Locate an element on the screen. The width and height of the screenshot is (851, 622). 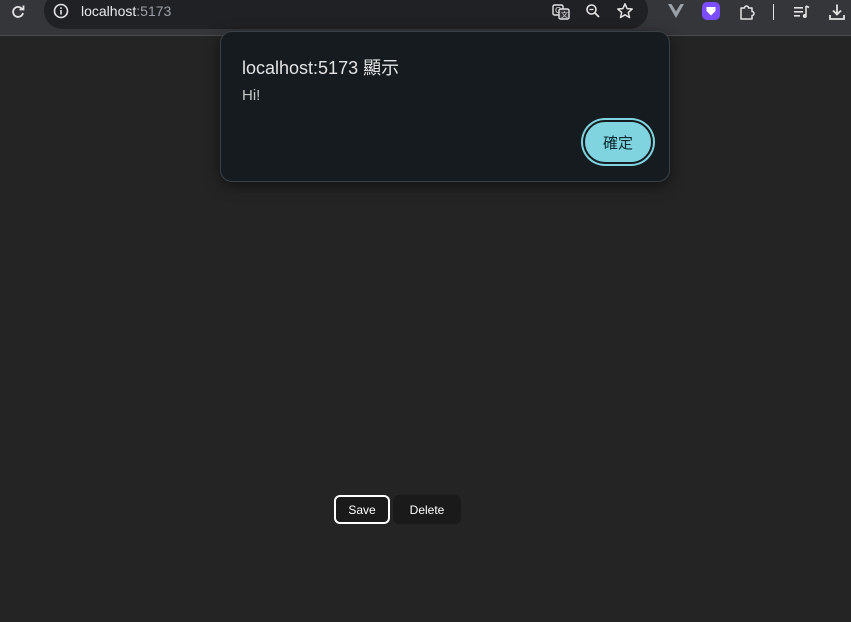
ok-button: 確定 is located at coordinates (618, 142).